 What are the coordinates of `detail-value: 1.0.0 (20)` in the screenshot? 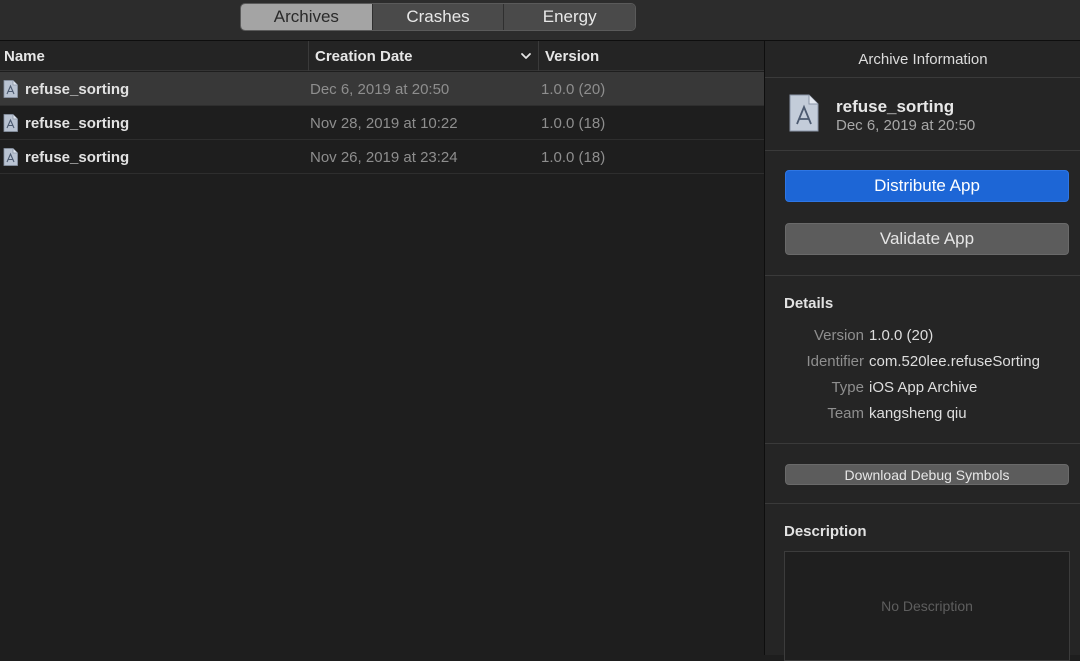 It's located at (901, 335).